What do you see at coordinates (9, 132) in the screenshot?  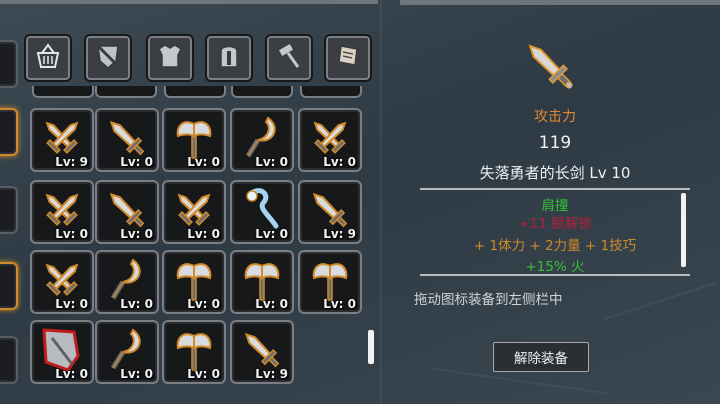 I see `equip-slot-armor` at bounding box center [9, 132].